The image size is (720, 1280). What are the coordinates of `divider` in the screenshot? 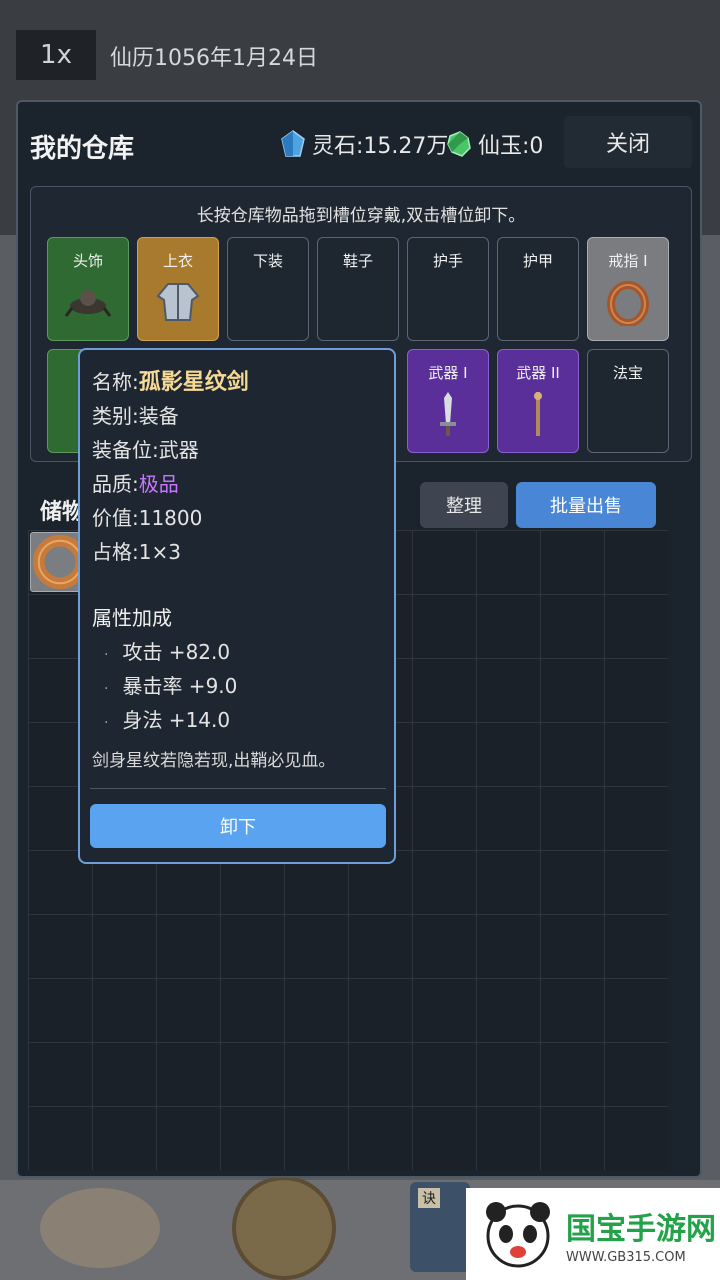 It's located at (238, 788).